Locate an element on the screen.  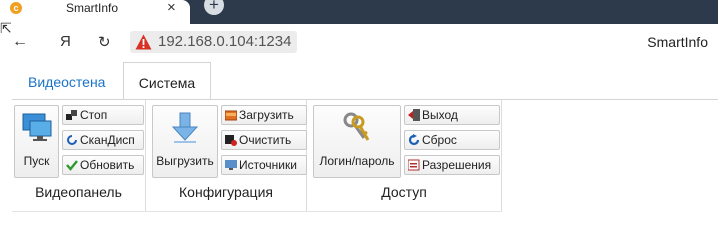
exit-label: Выход is located at coordinates (440, 115).